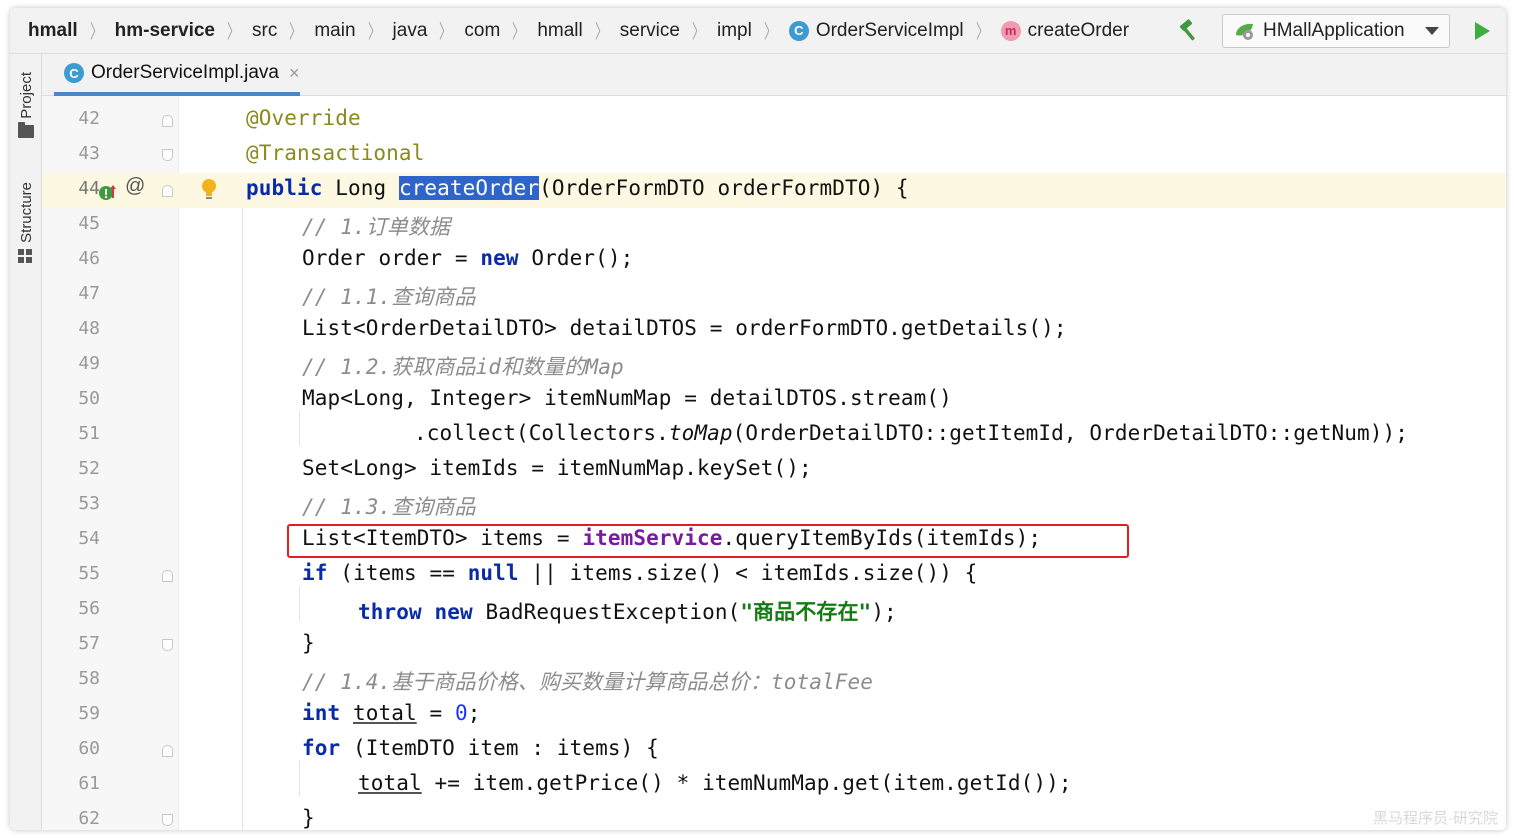 Image resolution: width=1514 pixels, height=838 pixels. I want to click on breadcrumb-method: m createOrder, so click(1065, 30).